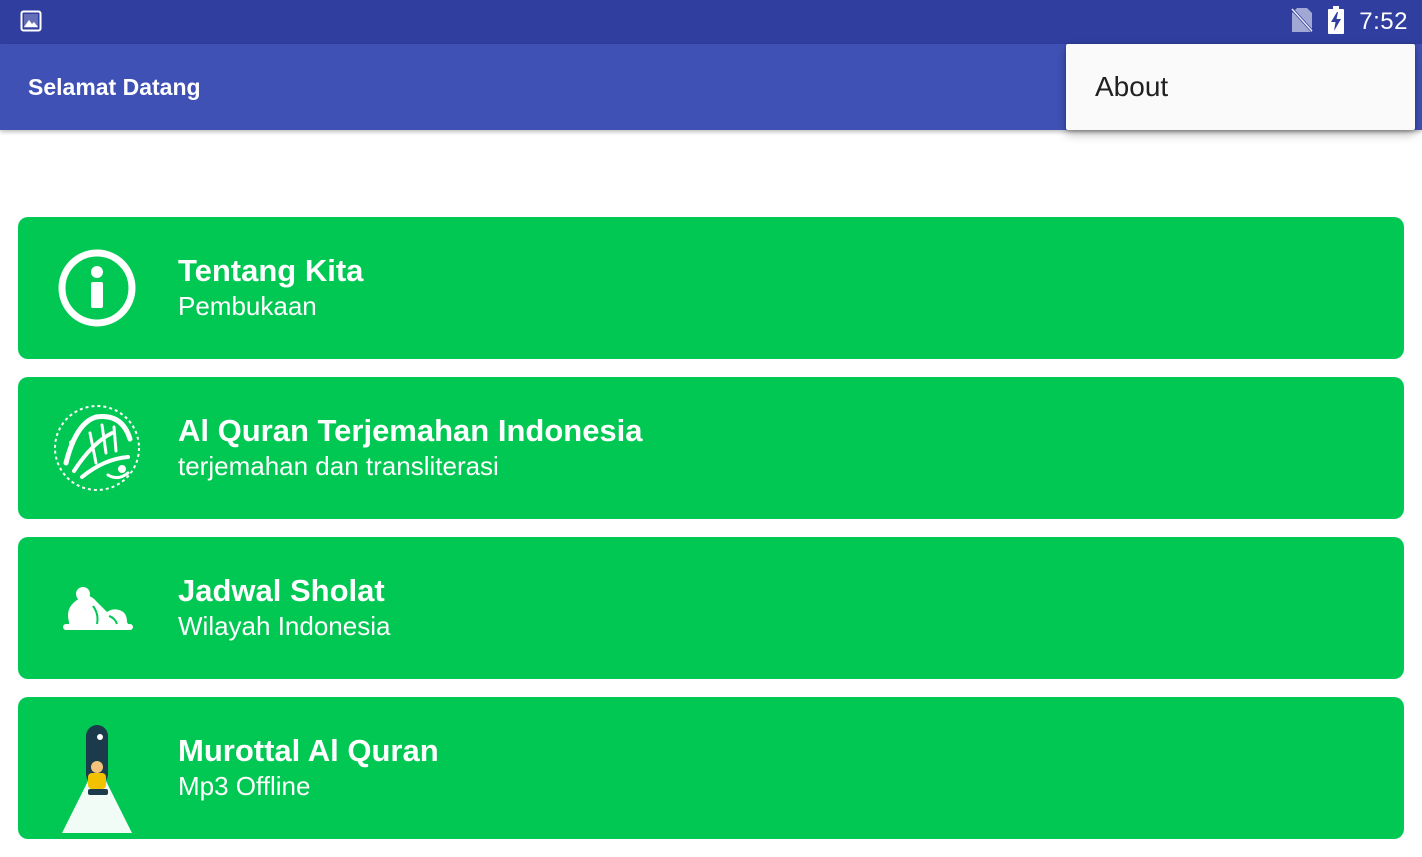 The image size is (1422, 857). I want to click on card-subtitle: Mp3 Offline, so click(244, 786).